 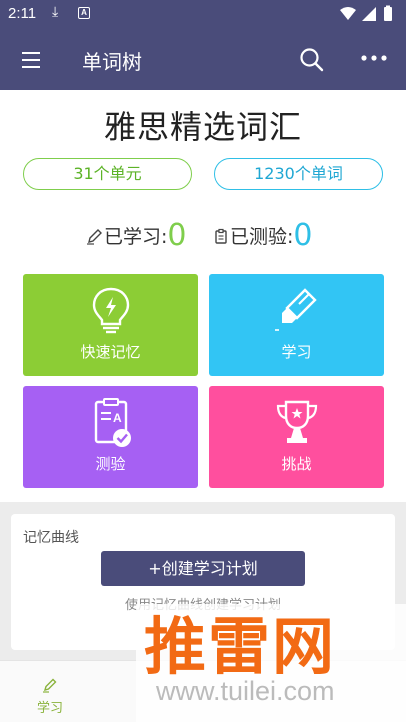 I want to click on nav-tab-study-label: 学习, so click(x=49, y=708).